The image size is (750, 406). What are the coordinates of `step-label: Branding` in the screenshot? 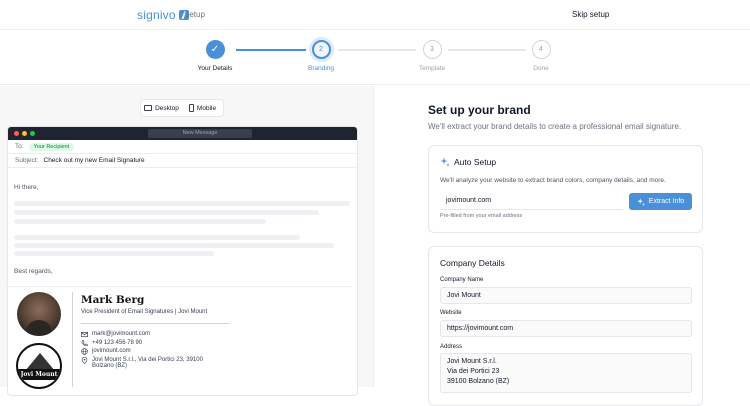 It's located at (321, 68).